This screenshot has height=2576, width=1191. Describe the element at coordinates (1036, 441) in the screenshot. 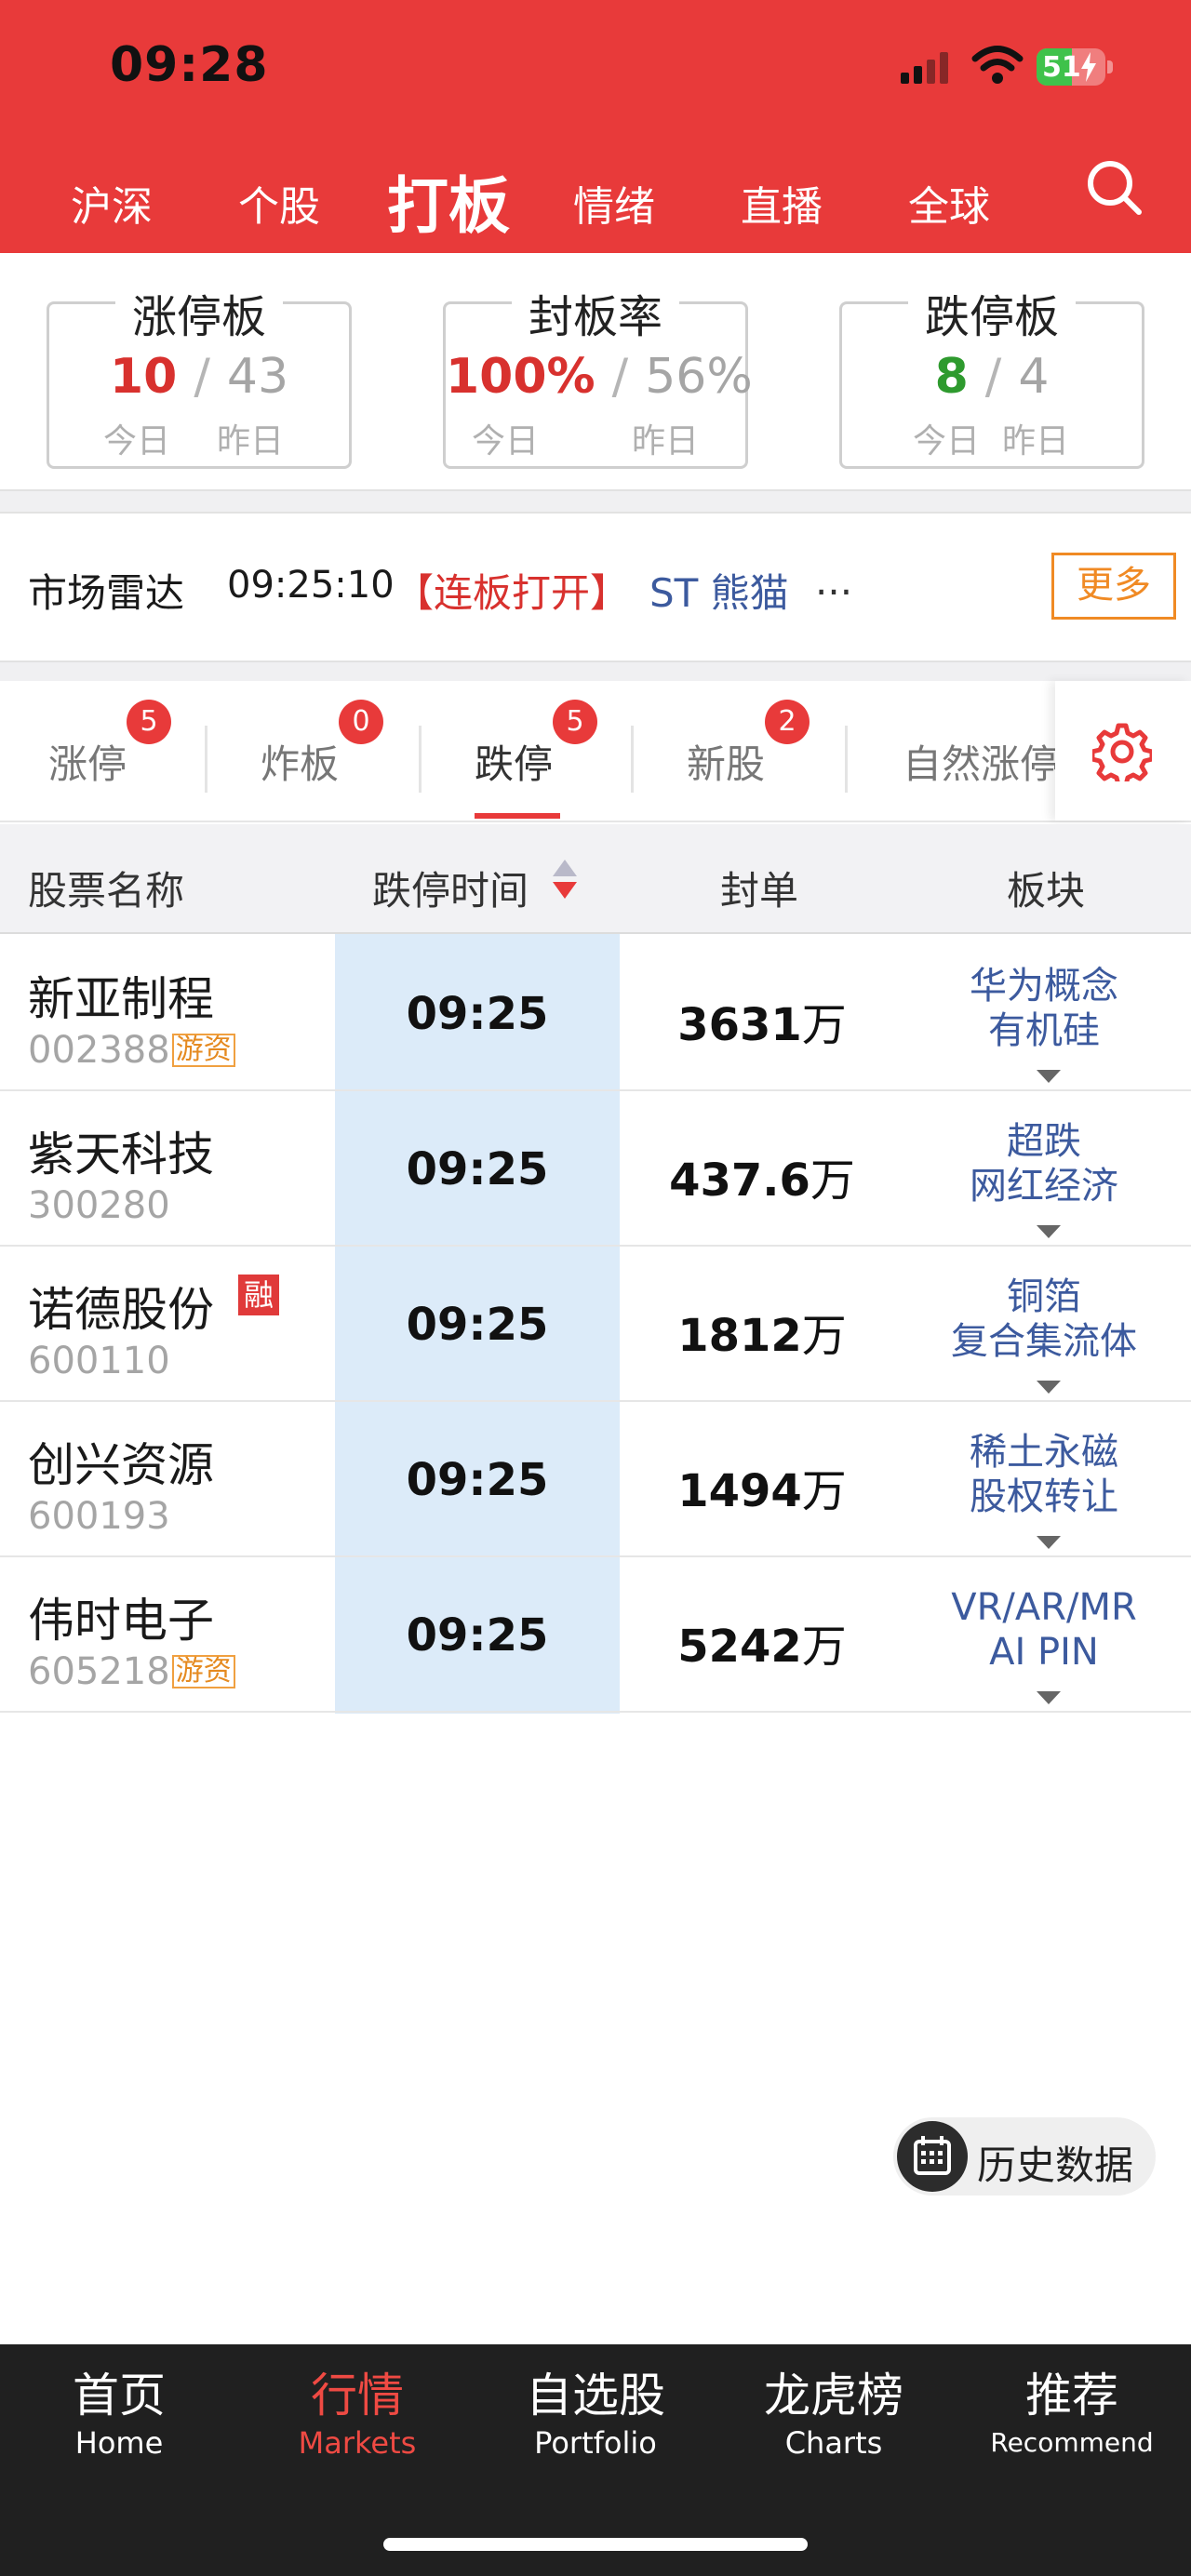

I see `limit-down-yesterday-label: 昨日` at that location.